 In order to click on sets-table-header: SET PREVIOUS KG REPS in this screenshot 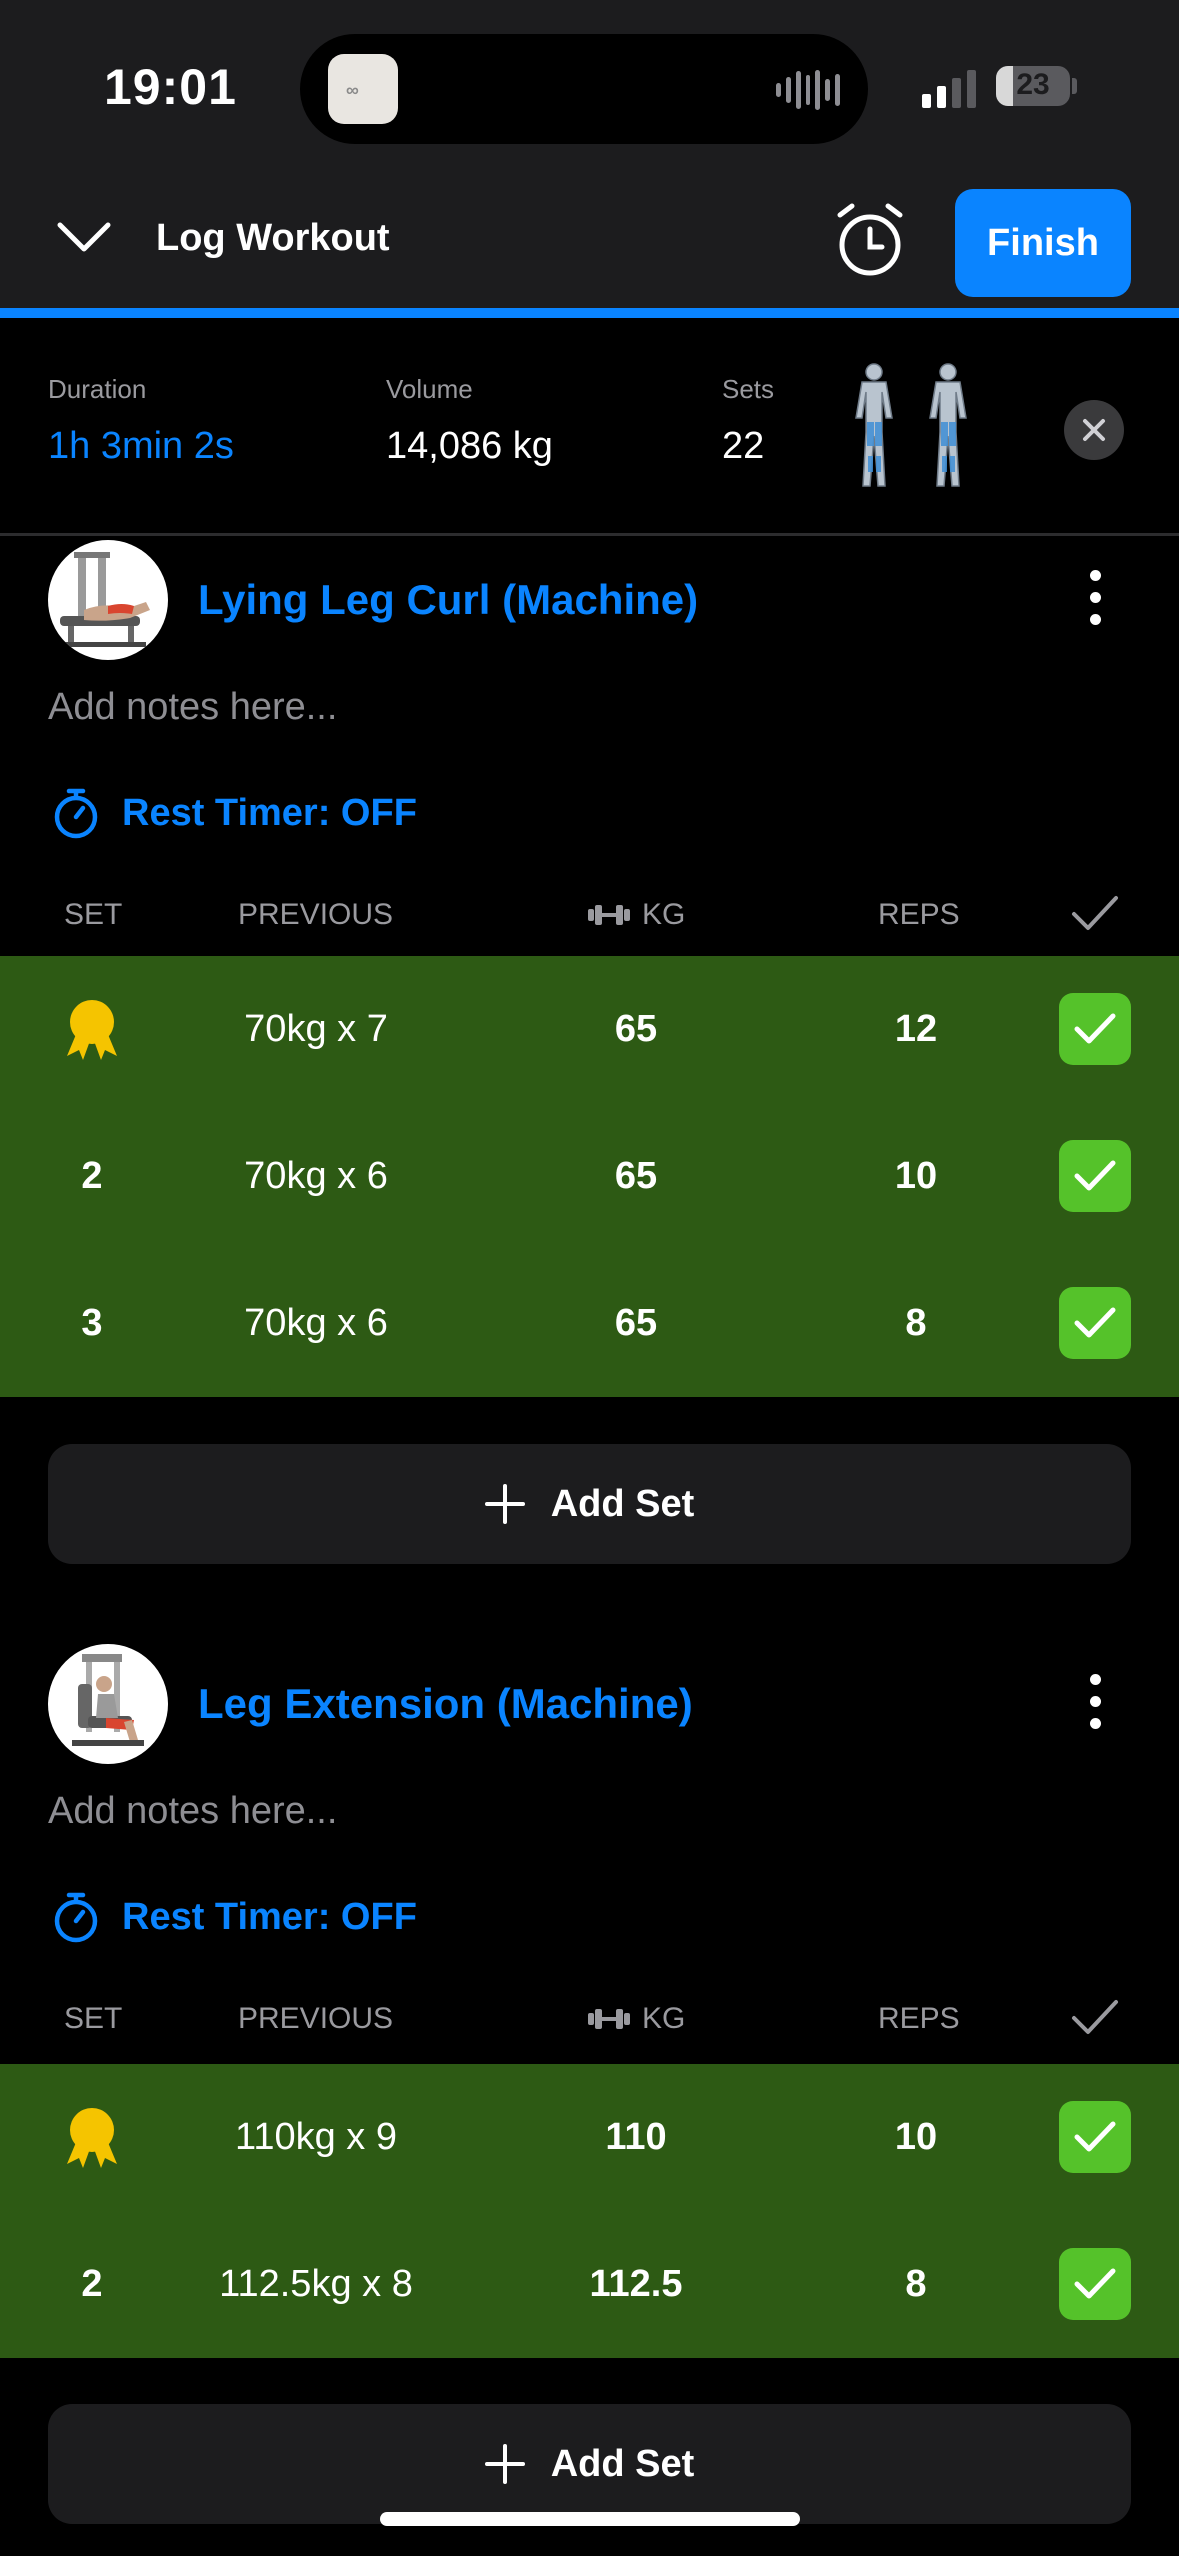, I will do `click(589, 914)`.